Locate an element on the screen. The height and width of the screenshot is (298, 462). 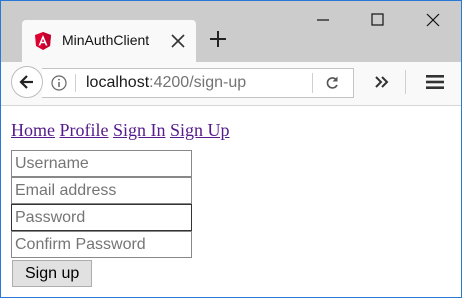
sign-up-button: Sign up is located at coordinates (52, 273).